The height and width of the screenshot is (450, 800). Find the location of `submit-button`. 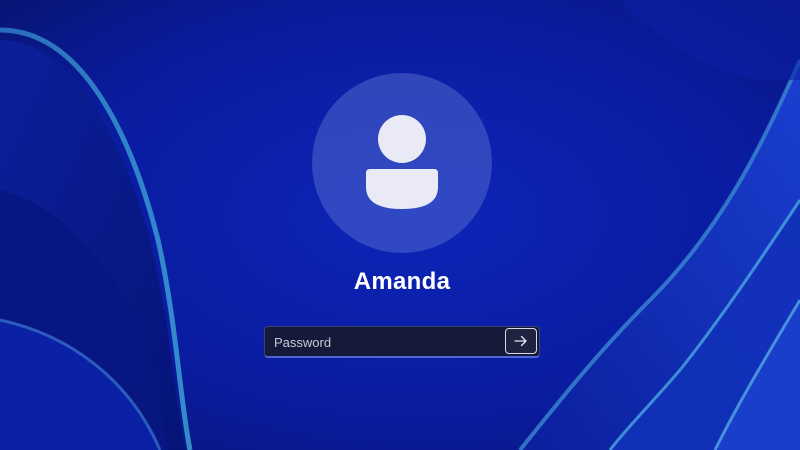

submit-button is located at coordinates (521, 341).